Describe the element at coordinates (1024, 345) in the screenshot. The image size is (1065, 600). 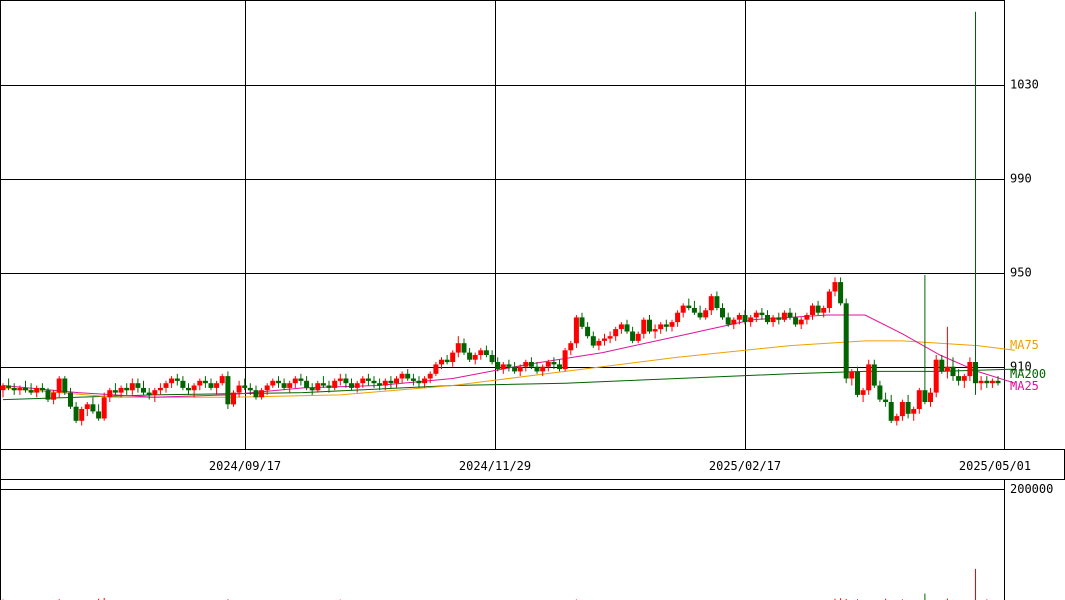
I see `ma75-label: MA75` at that location.